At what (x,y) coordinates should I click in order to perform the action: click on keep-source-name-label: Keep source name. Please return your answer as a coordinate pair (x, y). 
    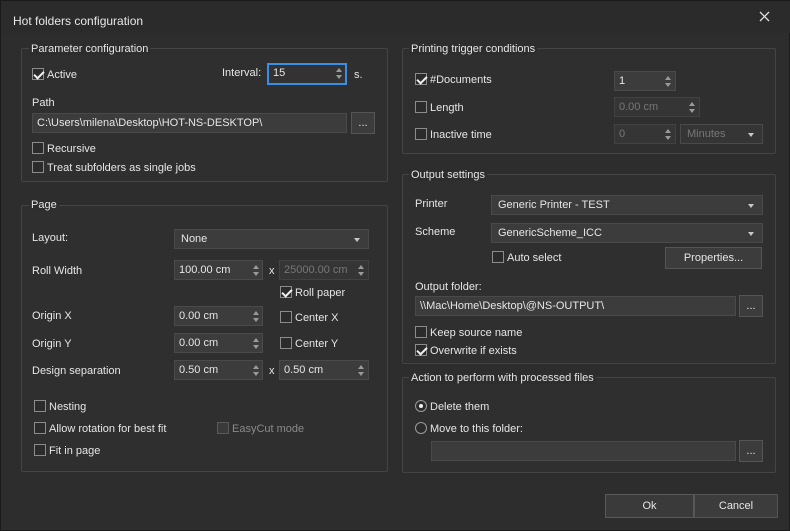
    Looking at the image, I should click on (476, 333).